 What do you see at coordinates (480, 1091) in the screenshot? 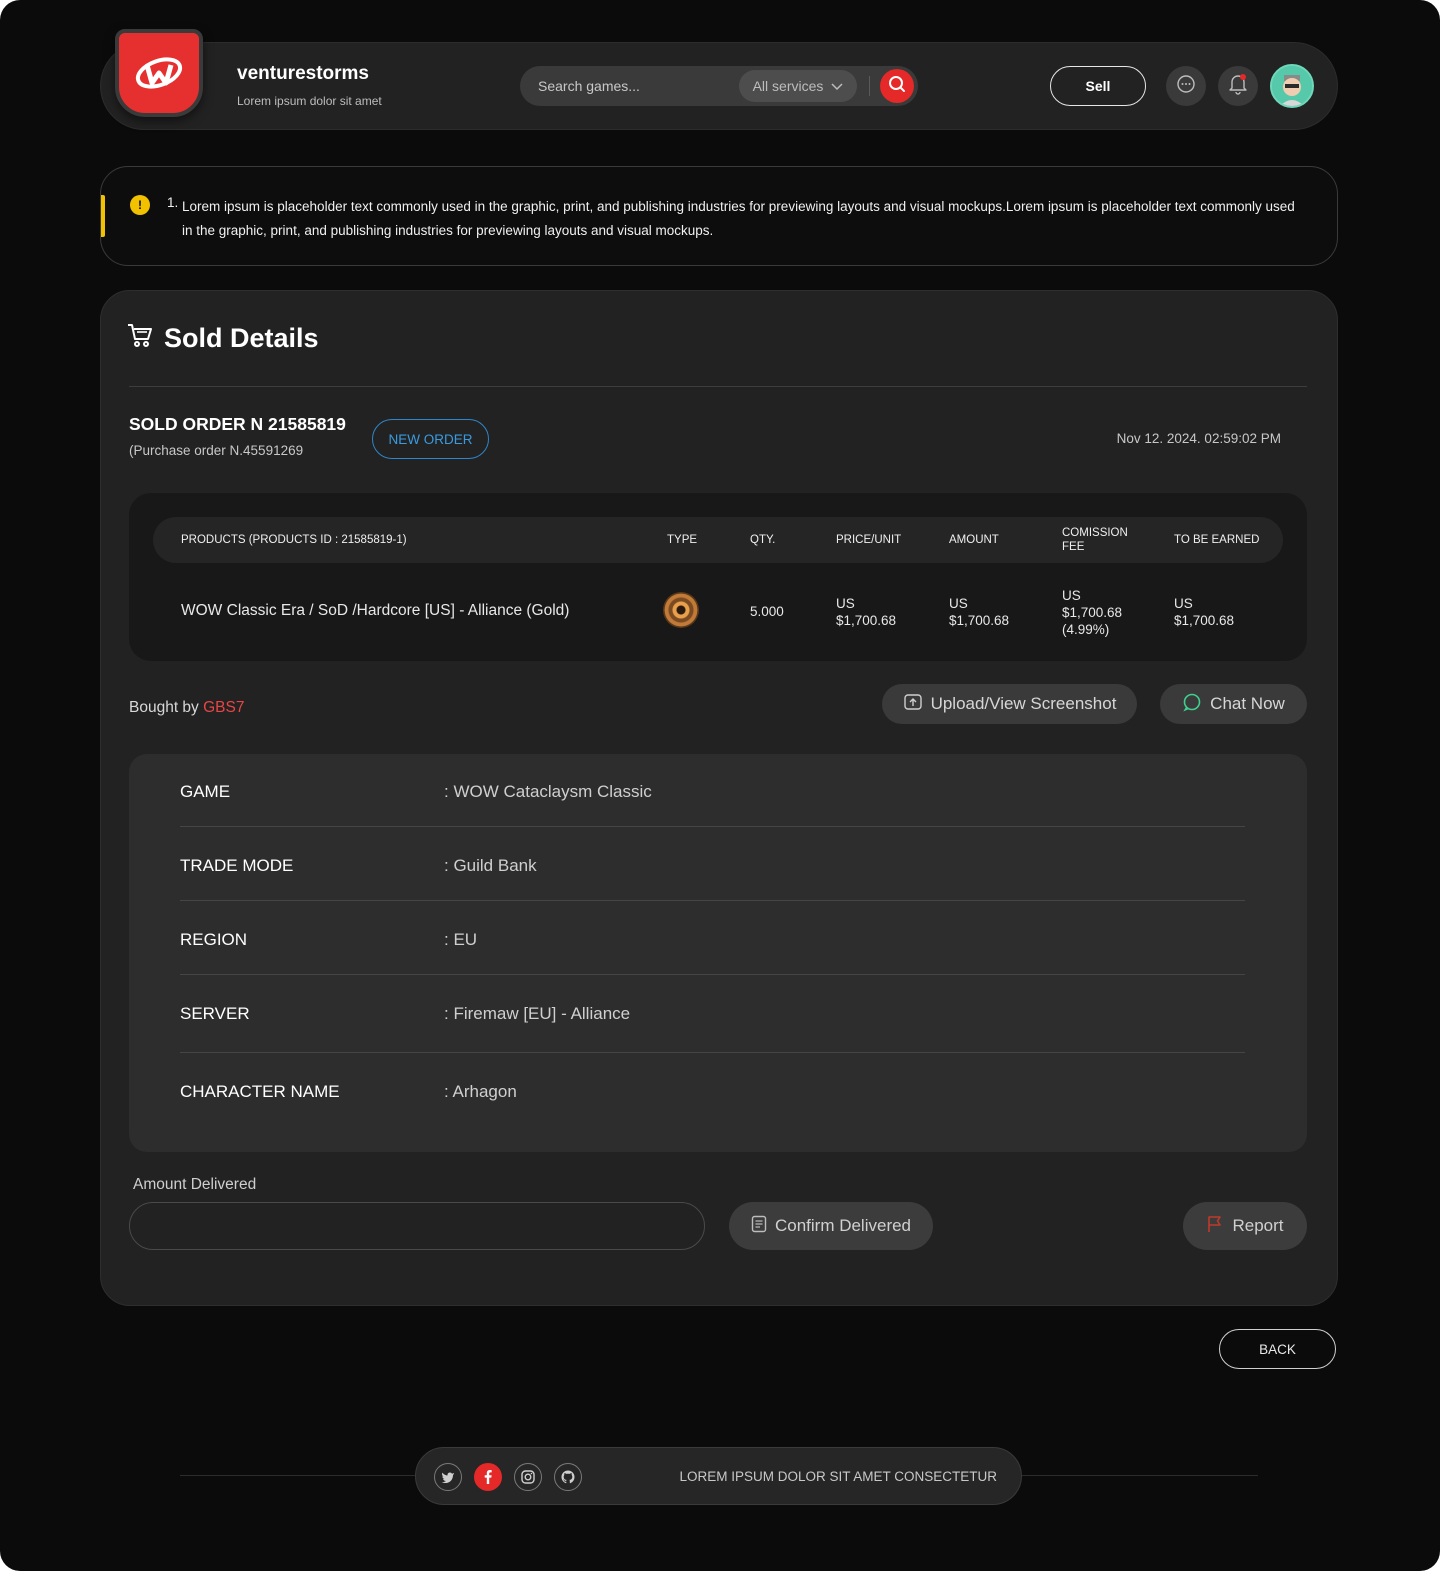
I see `detail-value: : Arhagon` at bounding box center [480, 1091].